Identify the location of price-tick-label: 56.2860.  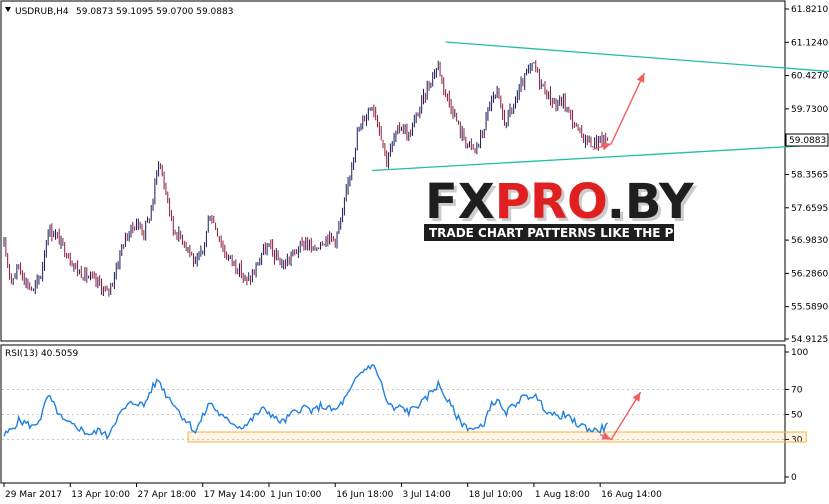
(809, 274).